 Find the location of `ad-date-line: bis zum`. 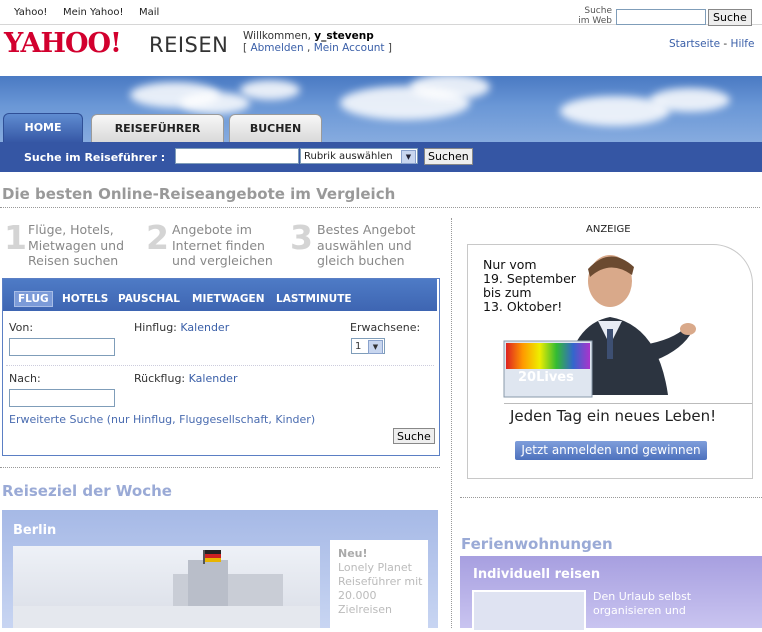

ad-date-line: bis zum is located at coordinates (507, 292).